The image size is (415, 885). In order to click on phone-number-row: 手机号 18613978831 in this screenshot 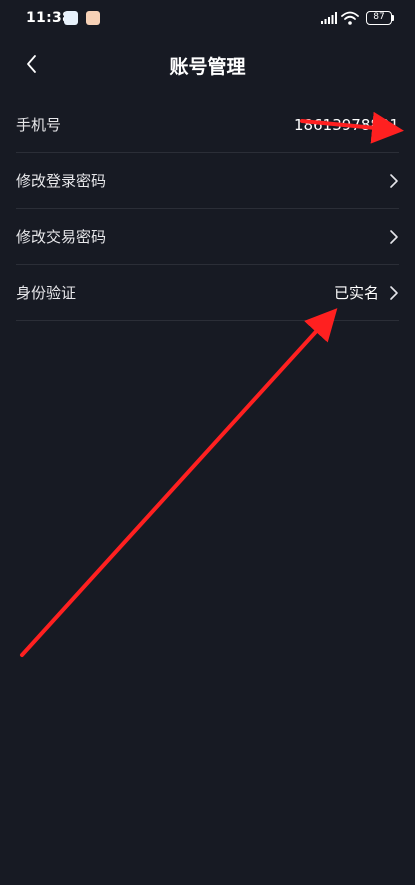, I will do `click(207, 125)`.